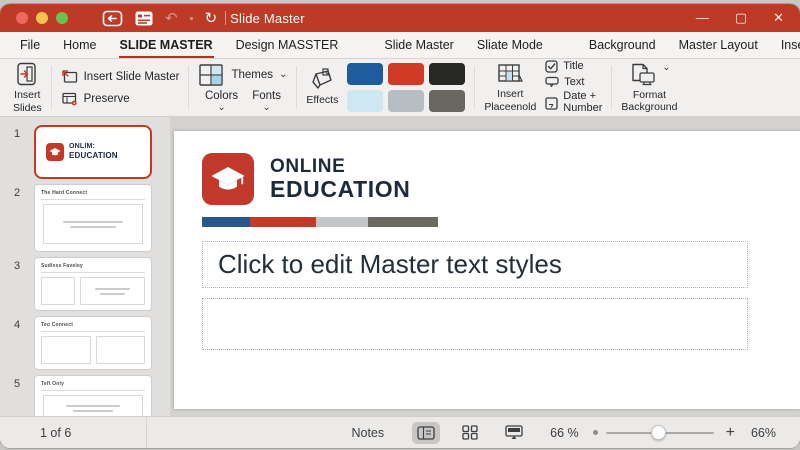 This screenshot has height=450, width=800. Describe the element at coordinates (340, 178) in the screenshot. I see `logo-wordmark: ONLINE EDUCATION` at that location.